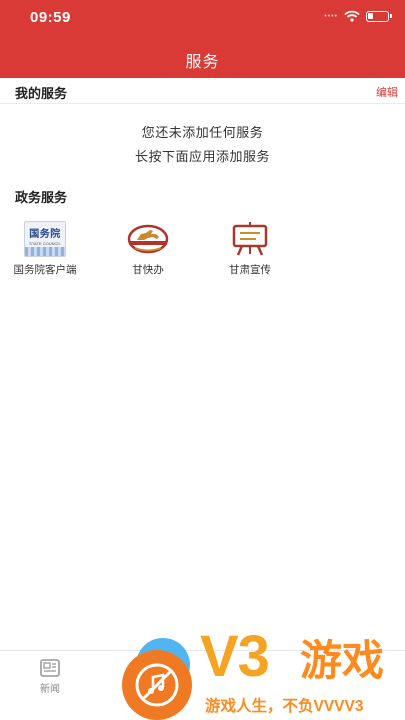 This screenshot has width=405, height=720. What do you see at coordinates (235, 656) in the screenshot?
I see `watermark-v3: V3` at bounding box center [235, 656].